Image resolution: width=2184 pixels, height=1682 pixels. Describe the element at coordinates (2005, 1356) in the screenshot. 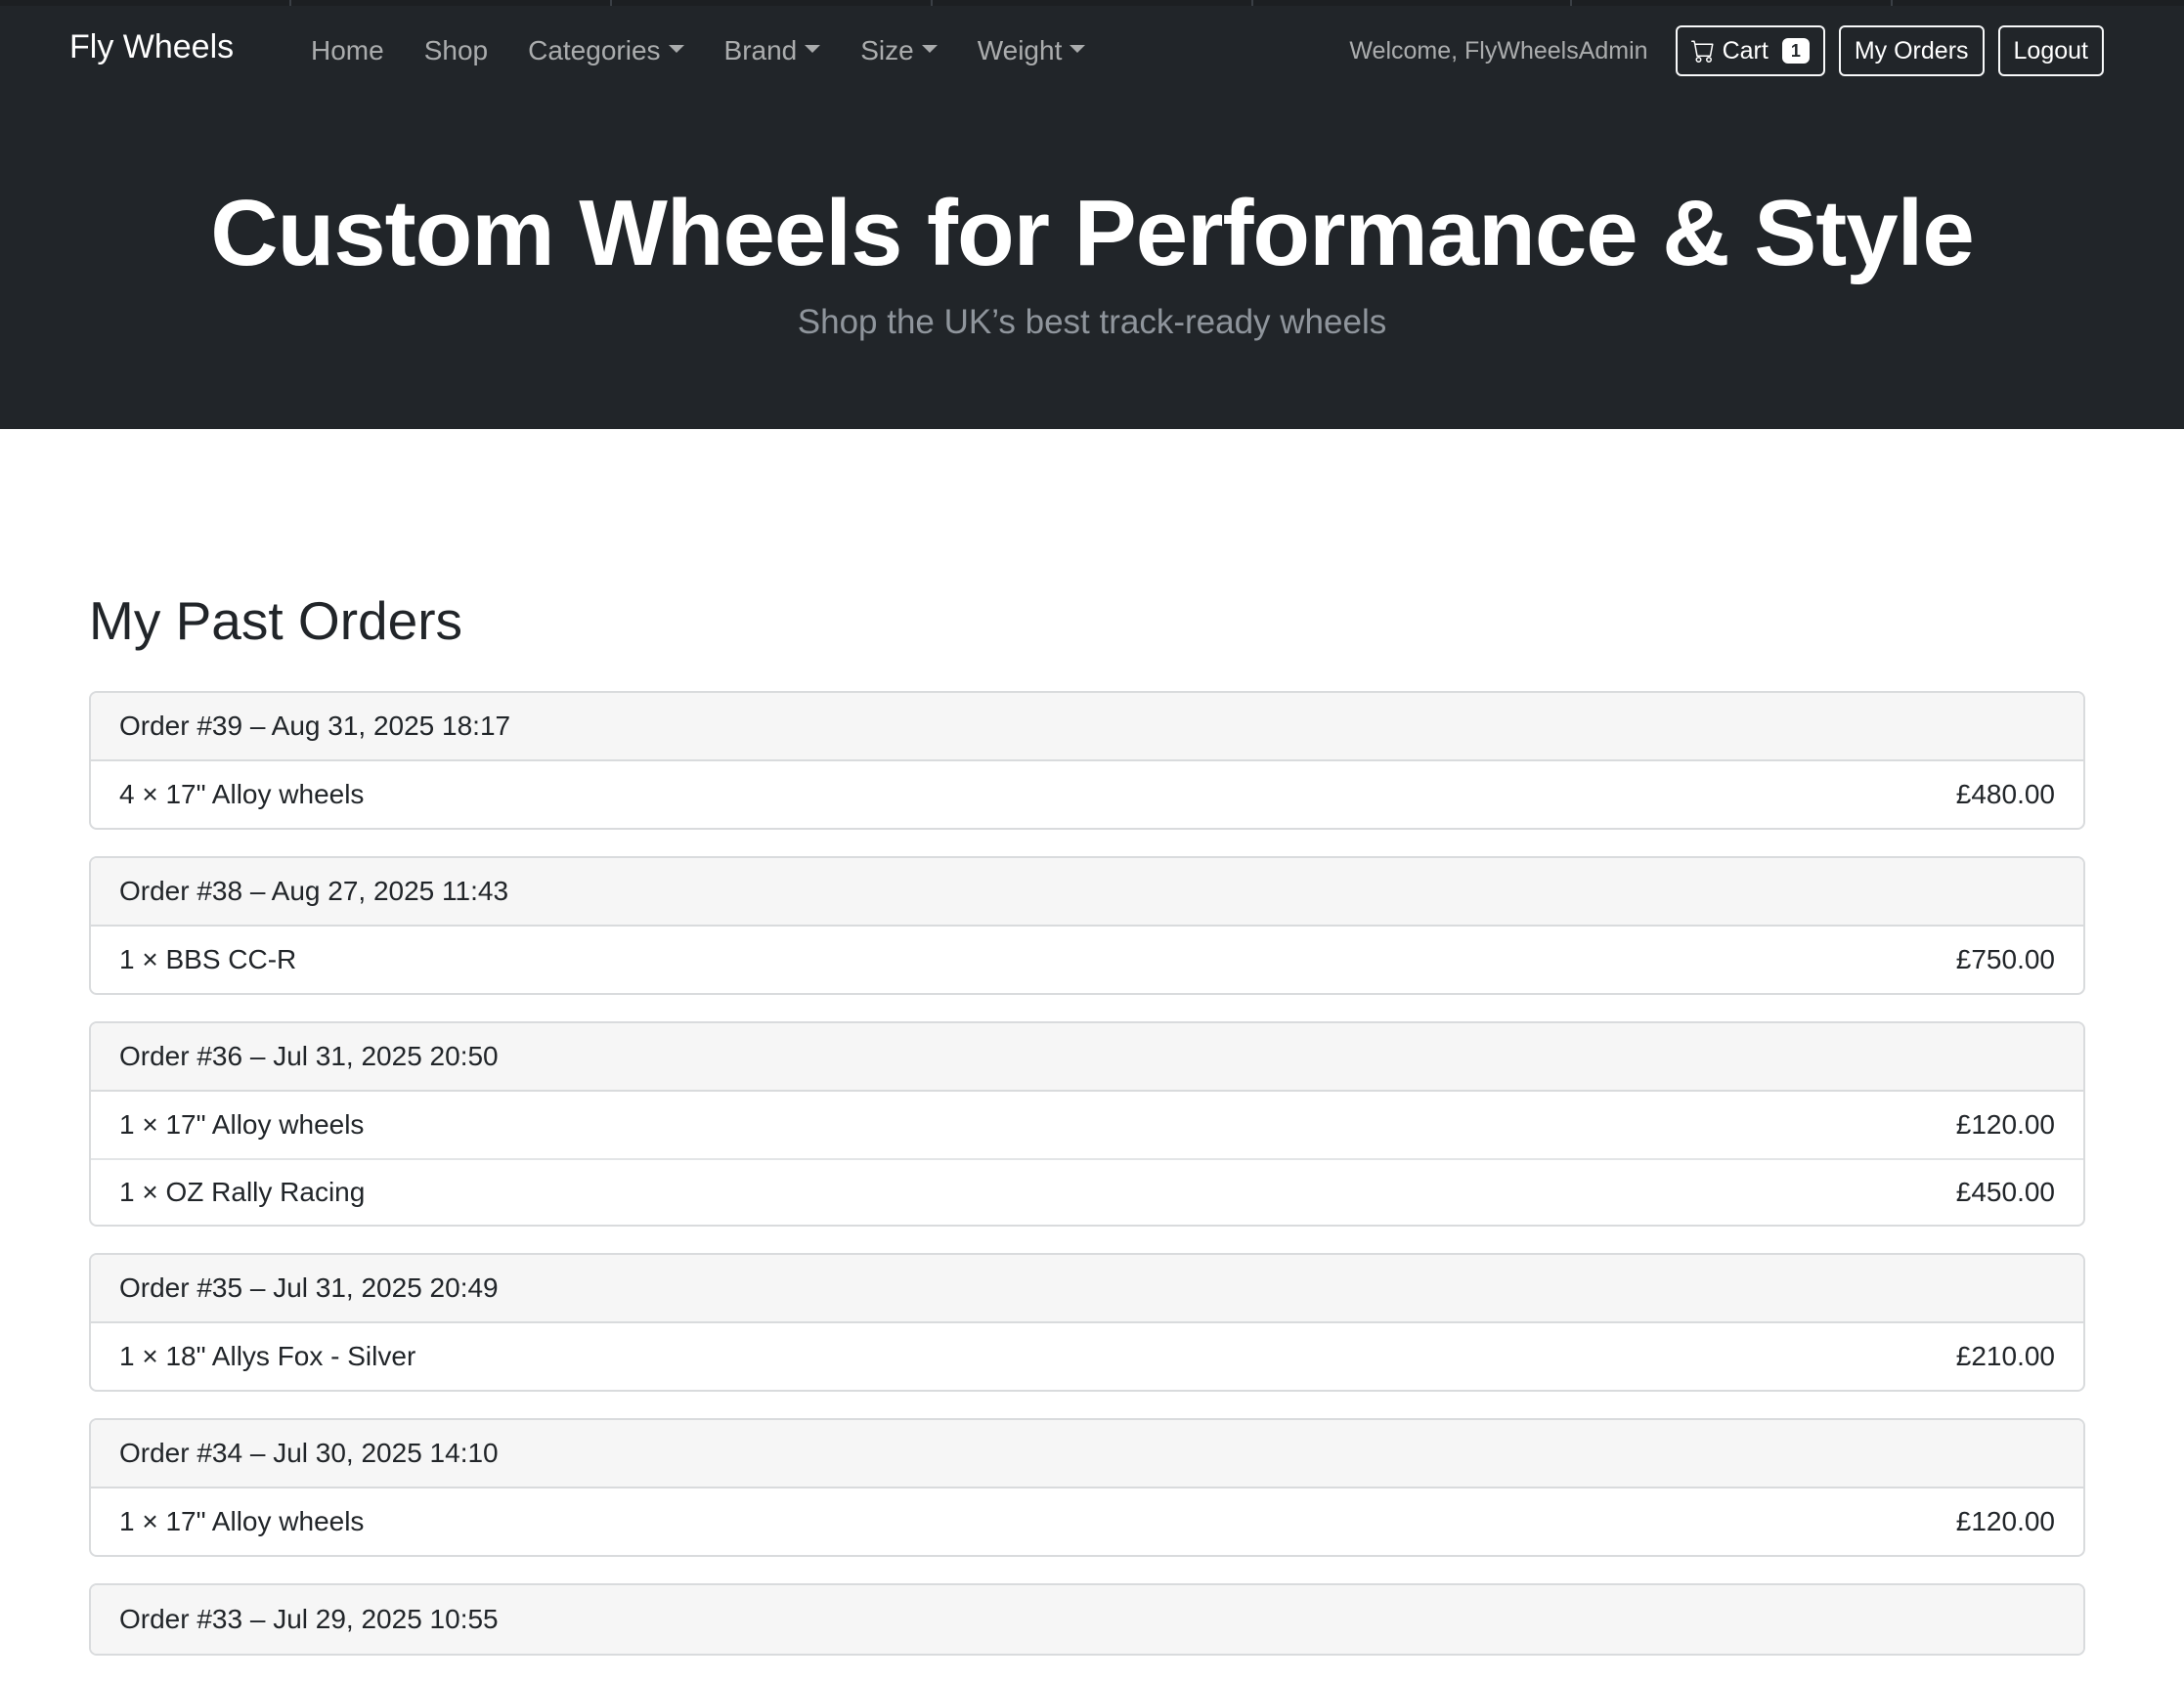

I see `order-item-price: £210.00` at that location.